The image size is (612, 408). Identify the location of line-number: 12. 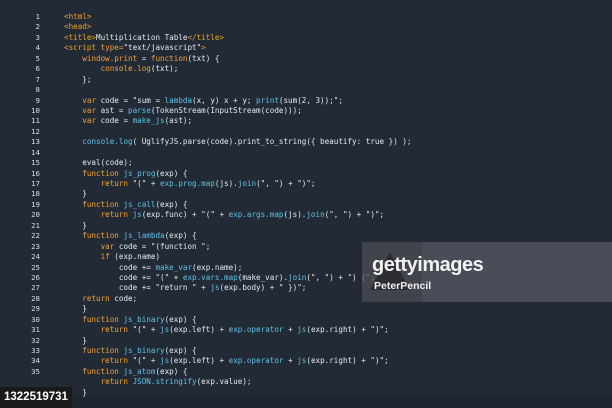
(35, 131).